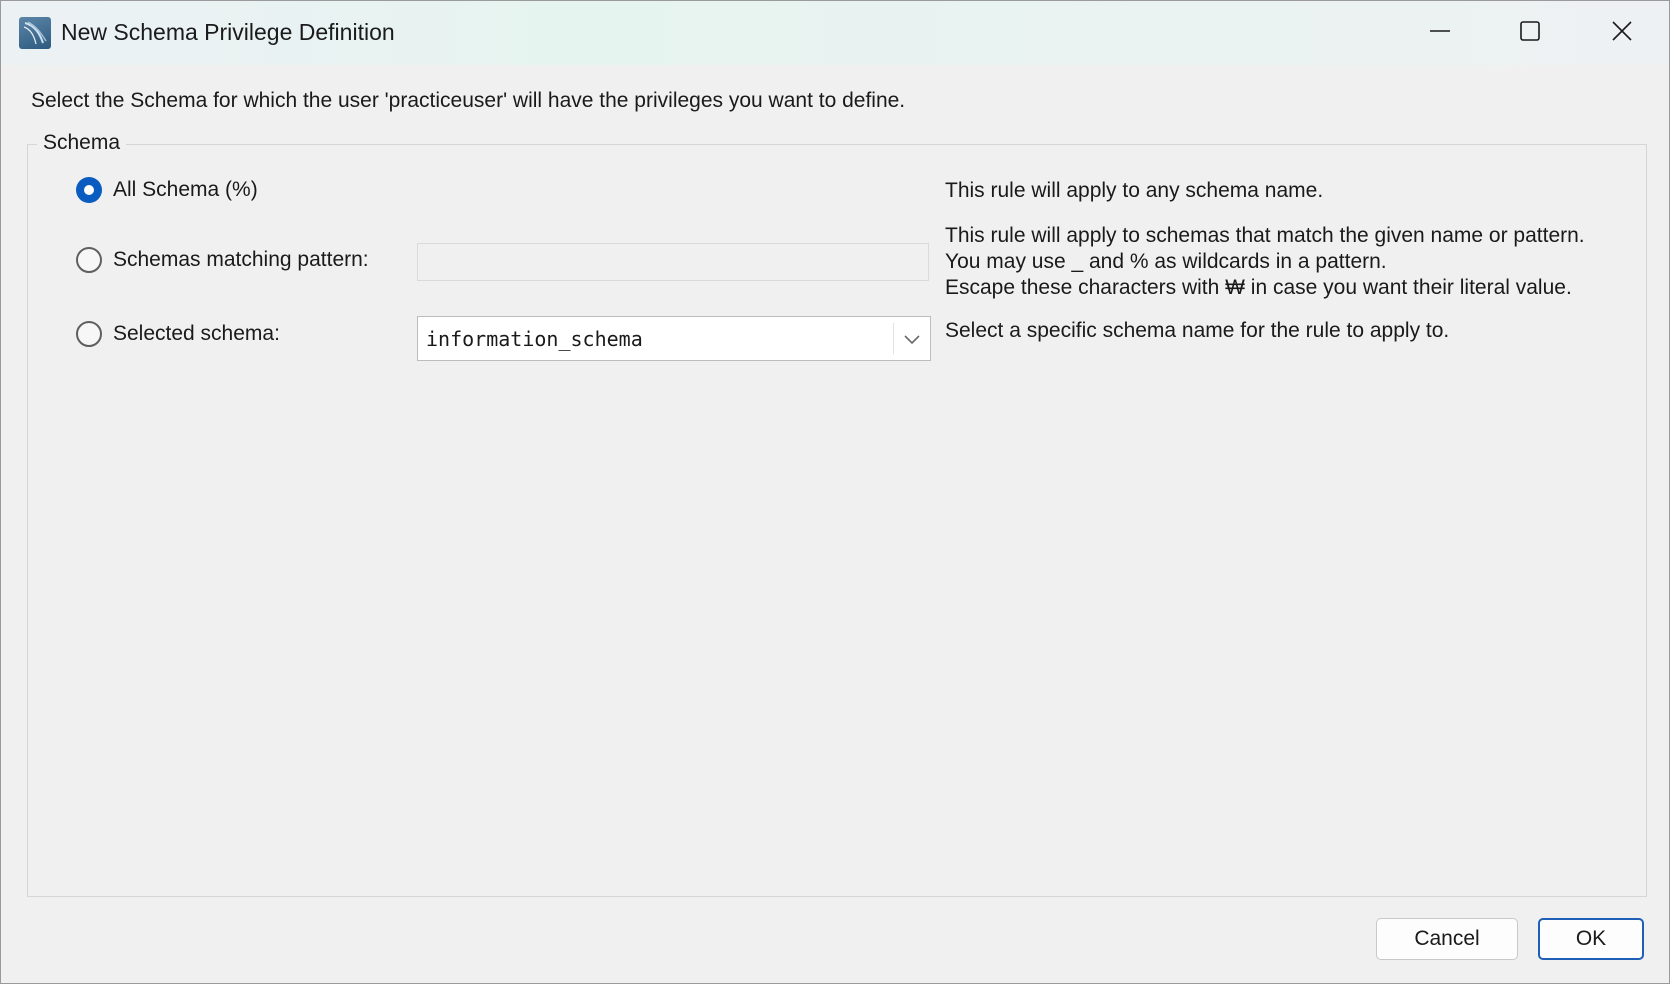 This screenshot has height=986, width=1672. Describe the element at coordinates (185, 190) in the screenshot. I see `all-schema-label: All Schema (%)` at that location.